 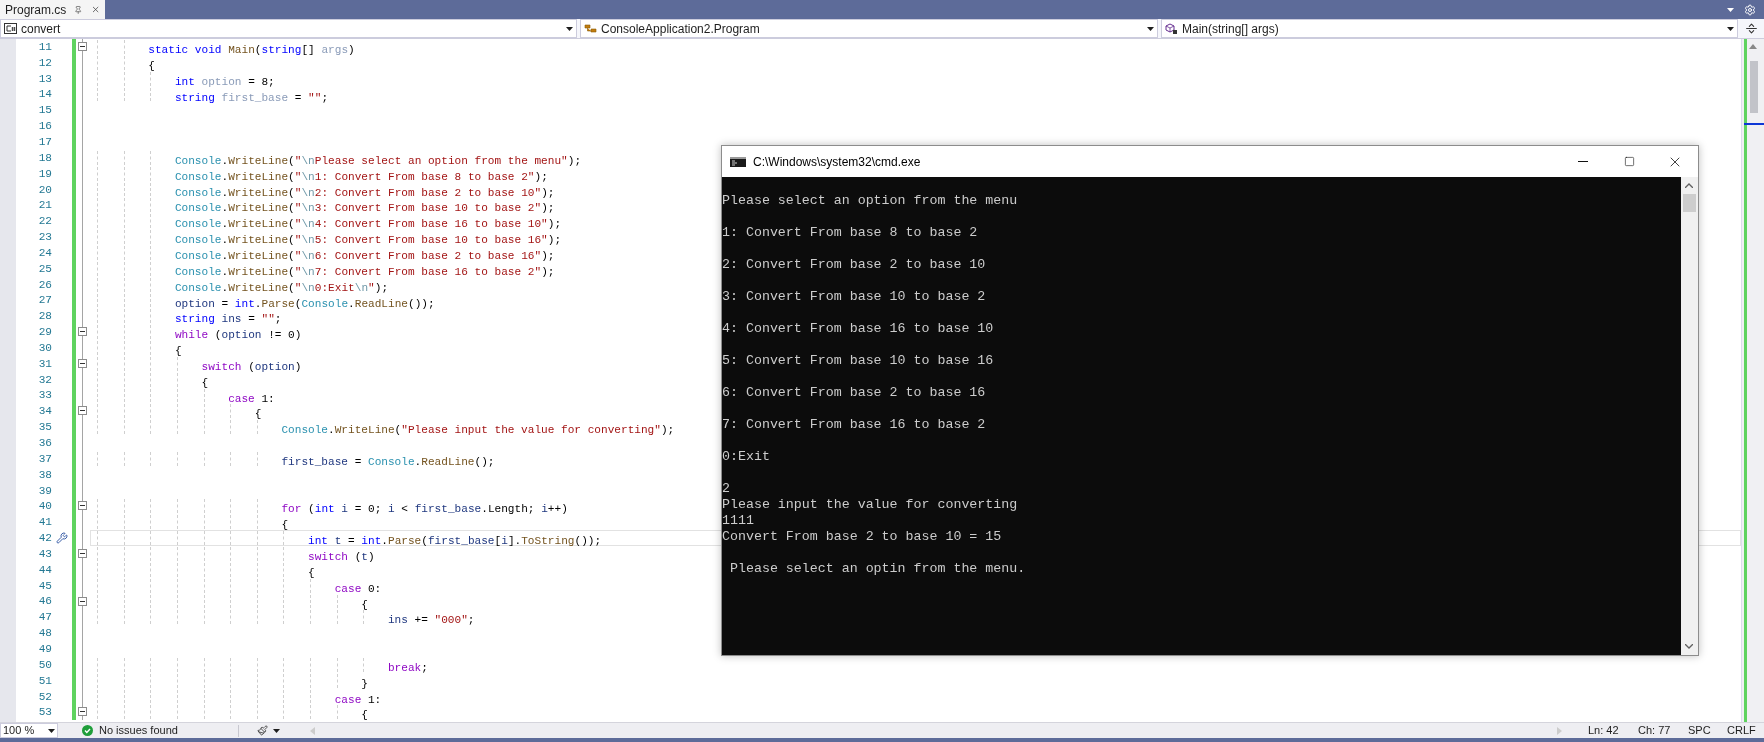 I want to click on line-number: 31, so click(x=45, y=363).